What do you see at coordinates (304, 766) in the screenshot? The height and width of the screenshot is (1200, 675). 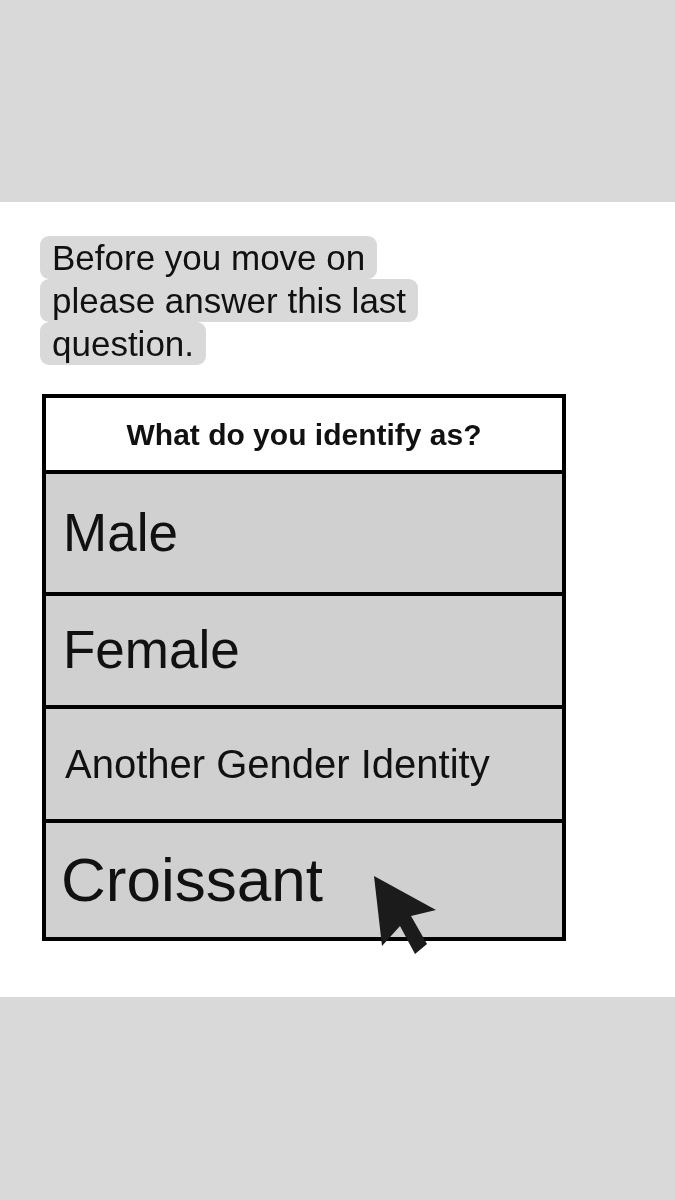 I see `answer-option: Another Gender Identity` at bounding box center [304, 766].